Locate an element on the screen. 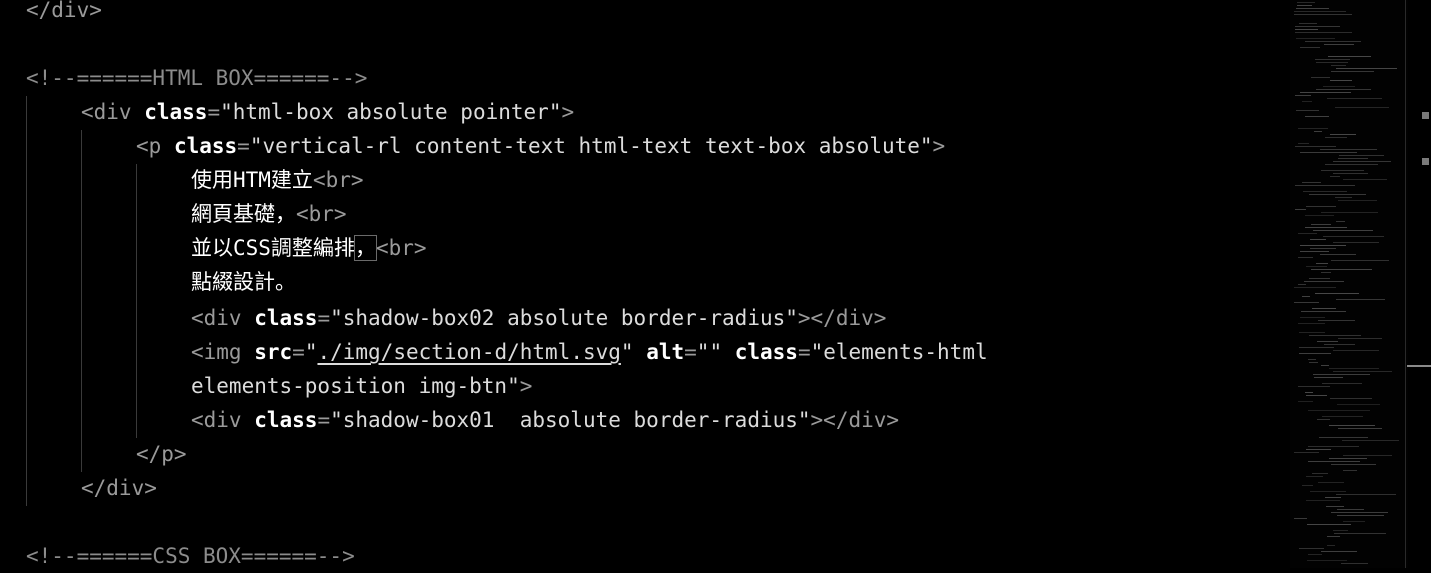 Image resolution: width=1431 pixels, height=573 pixels. code-line: 使用HTM建立<br> is located at coordinates (277, 180).